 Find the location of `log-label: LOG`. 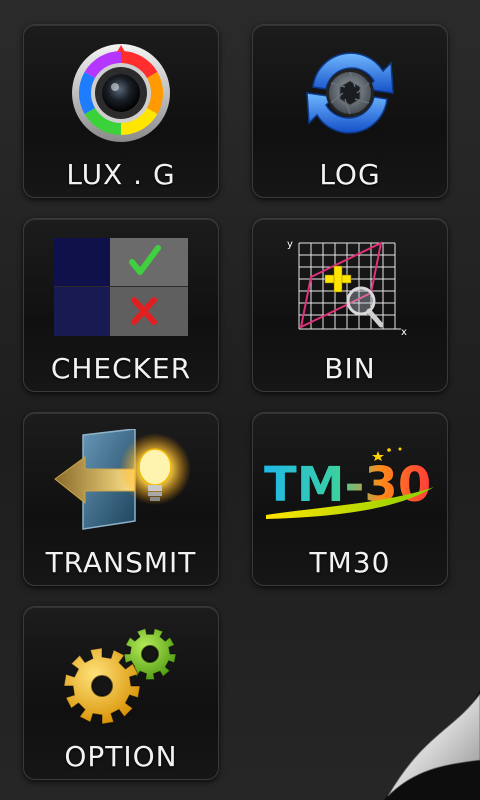

log-label: LOG is located at coordinates (350, 174).